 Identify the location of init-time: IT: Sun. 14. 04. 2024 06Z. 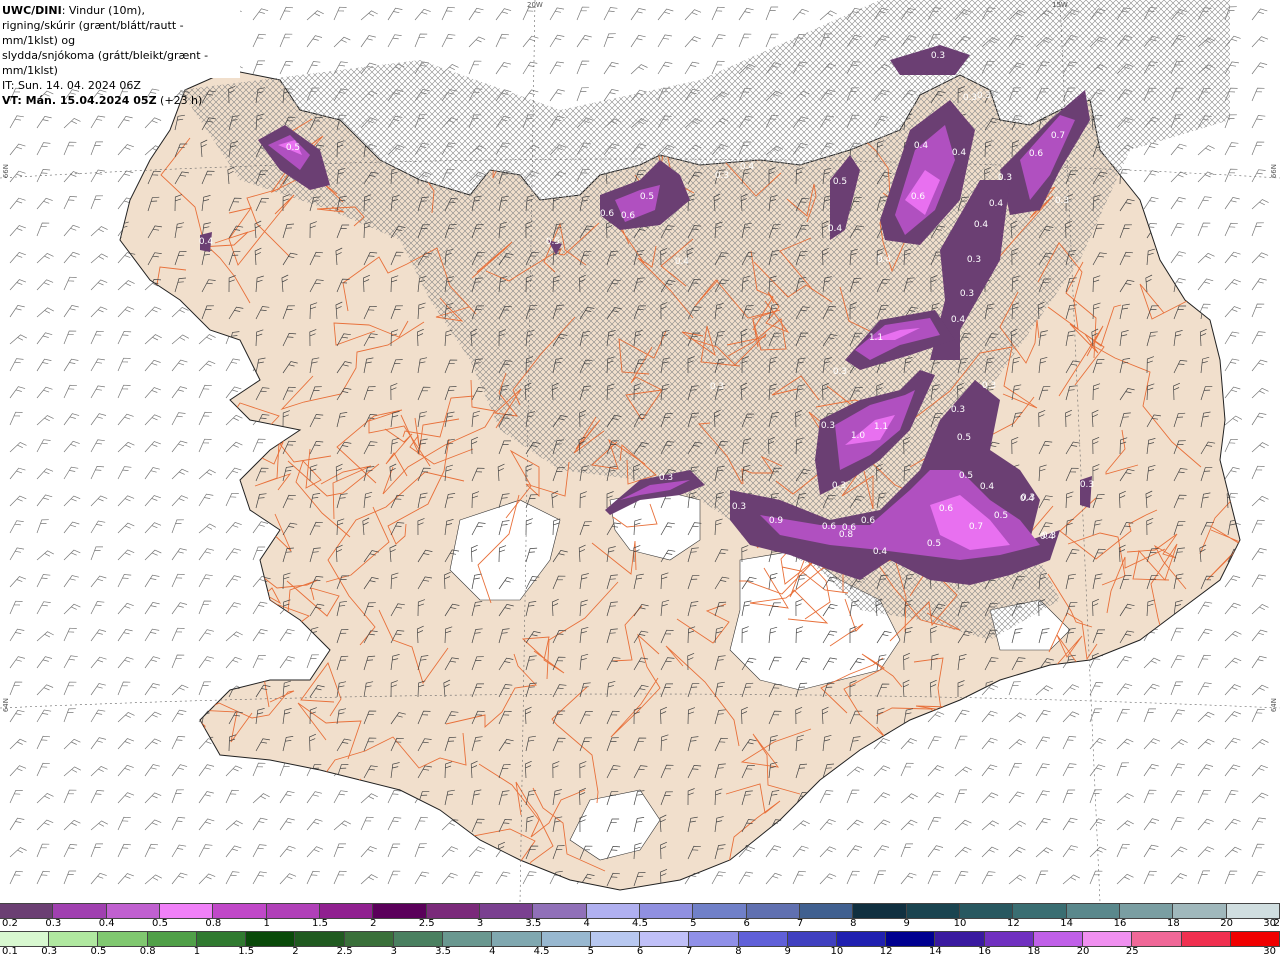
(71, 85).